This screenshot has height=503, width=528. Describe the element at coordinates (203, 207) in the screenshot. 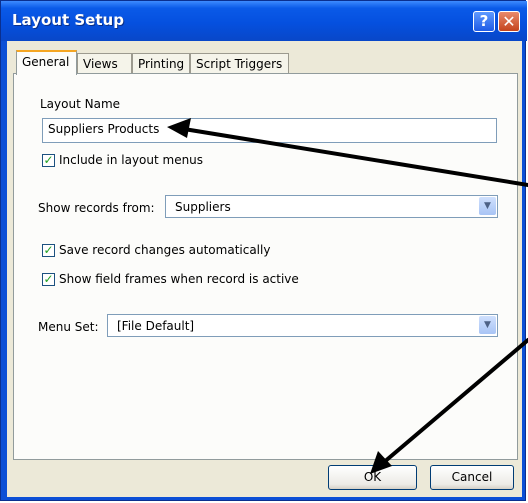

I see `show-records-value: Suppliers` at that location.